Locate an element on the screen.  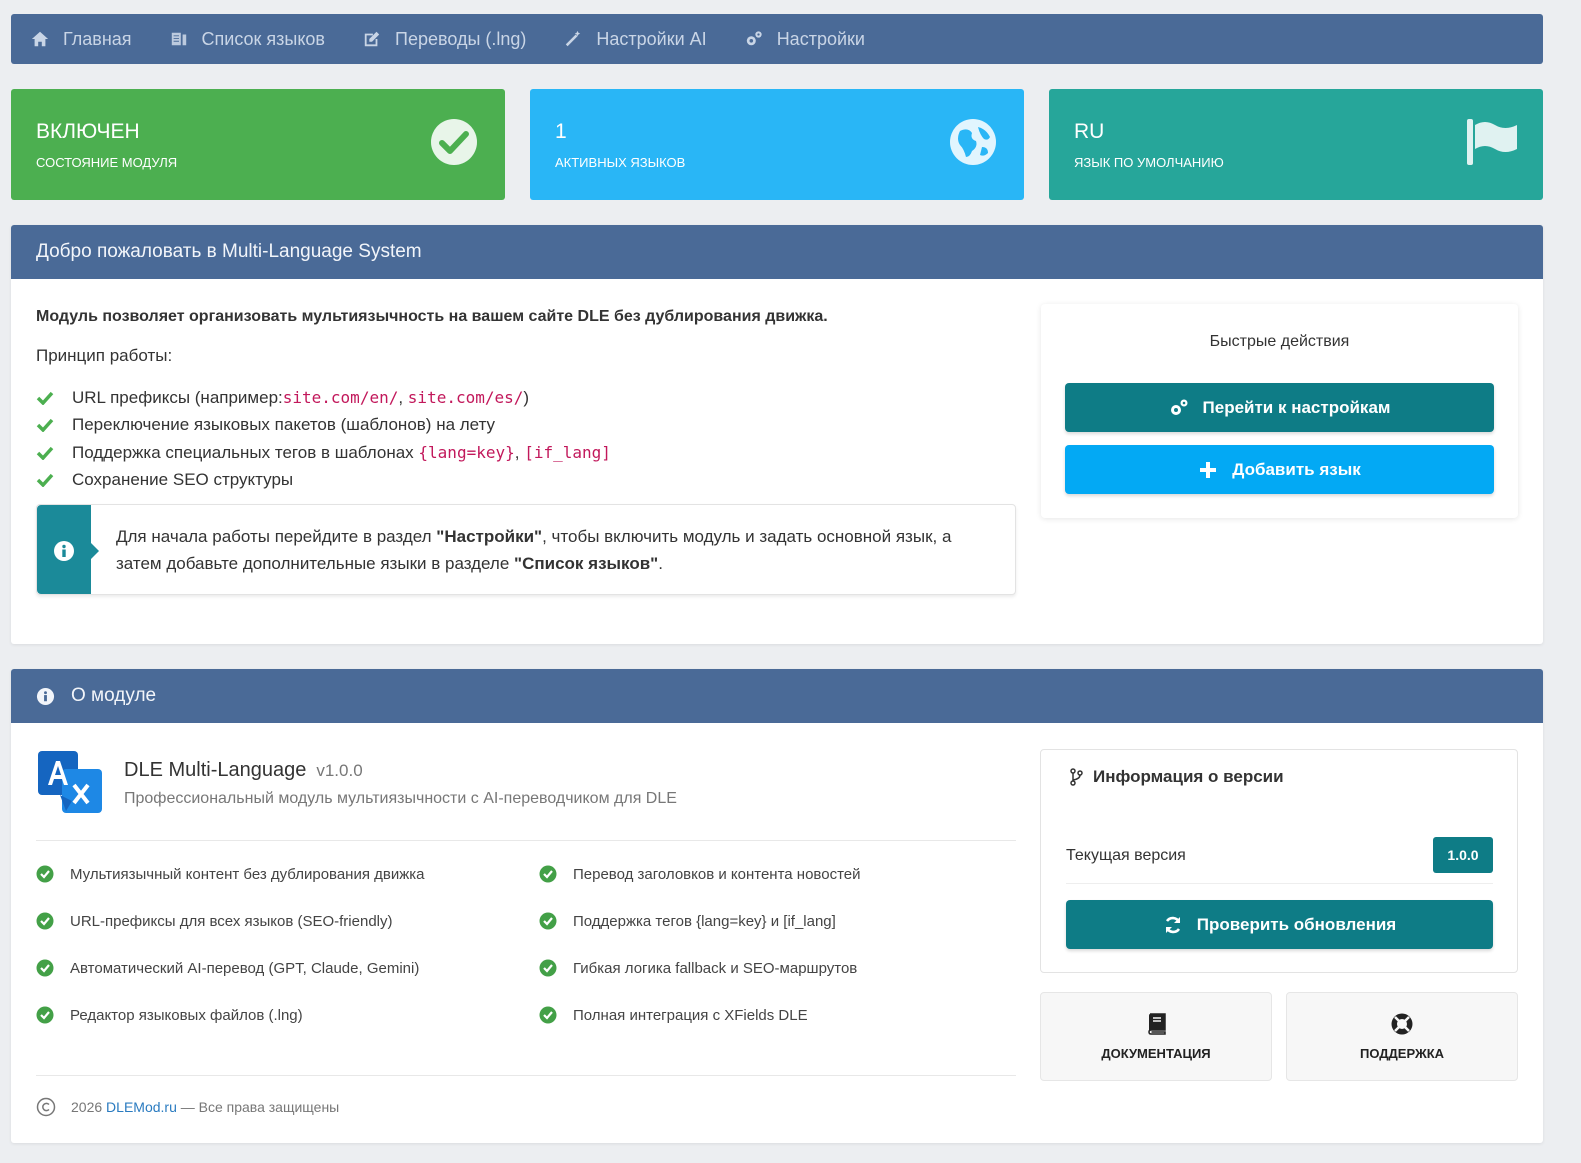
globe-icon is located at coordinates (973, 142).